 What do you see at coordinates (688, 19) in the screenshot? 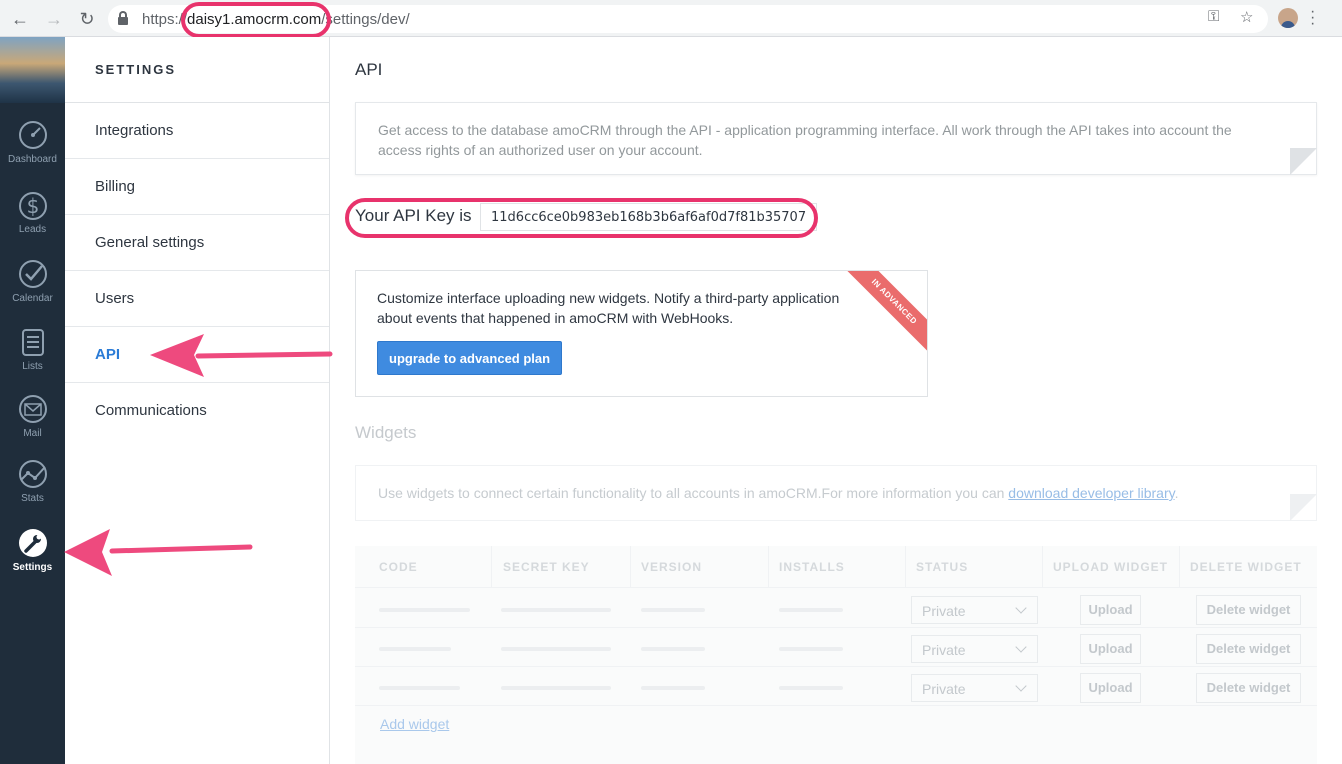
I see `address-bar: https://daisy1.amocrm.com/settings/dev/` at bounding box center [688, 19].